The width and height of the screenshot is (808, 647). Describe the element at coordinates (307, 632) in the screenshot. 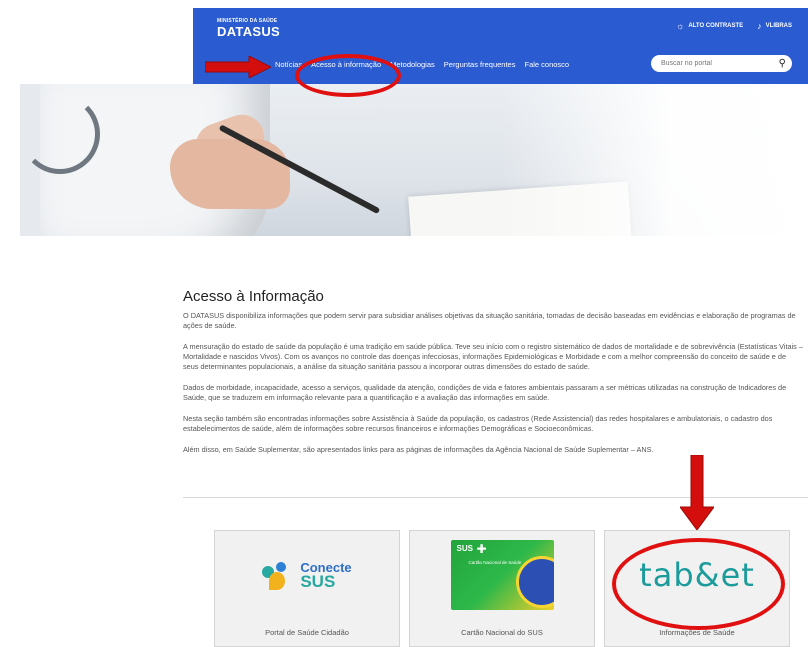

I see `card-caption: Portal de Saúde Cidadão` at that location.